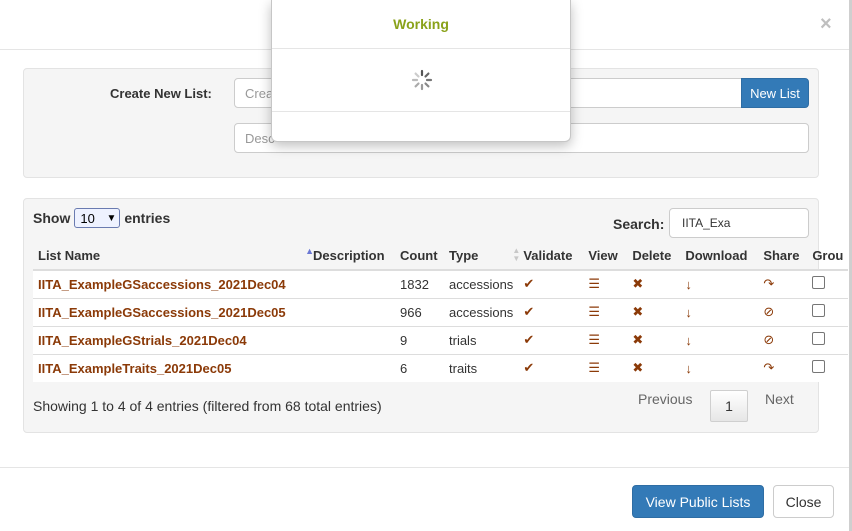 The height and width of the screenshot is (531, 852). What do you see at coordinates (419, 339) in the screenshot?
I see `list-count: 9` at bounding box center [419, 339].